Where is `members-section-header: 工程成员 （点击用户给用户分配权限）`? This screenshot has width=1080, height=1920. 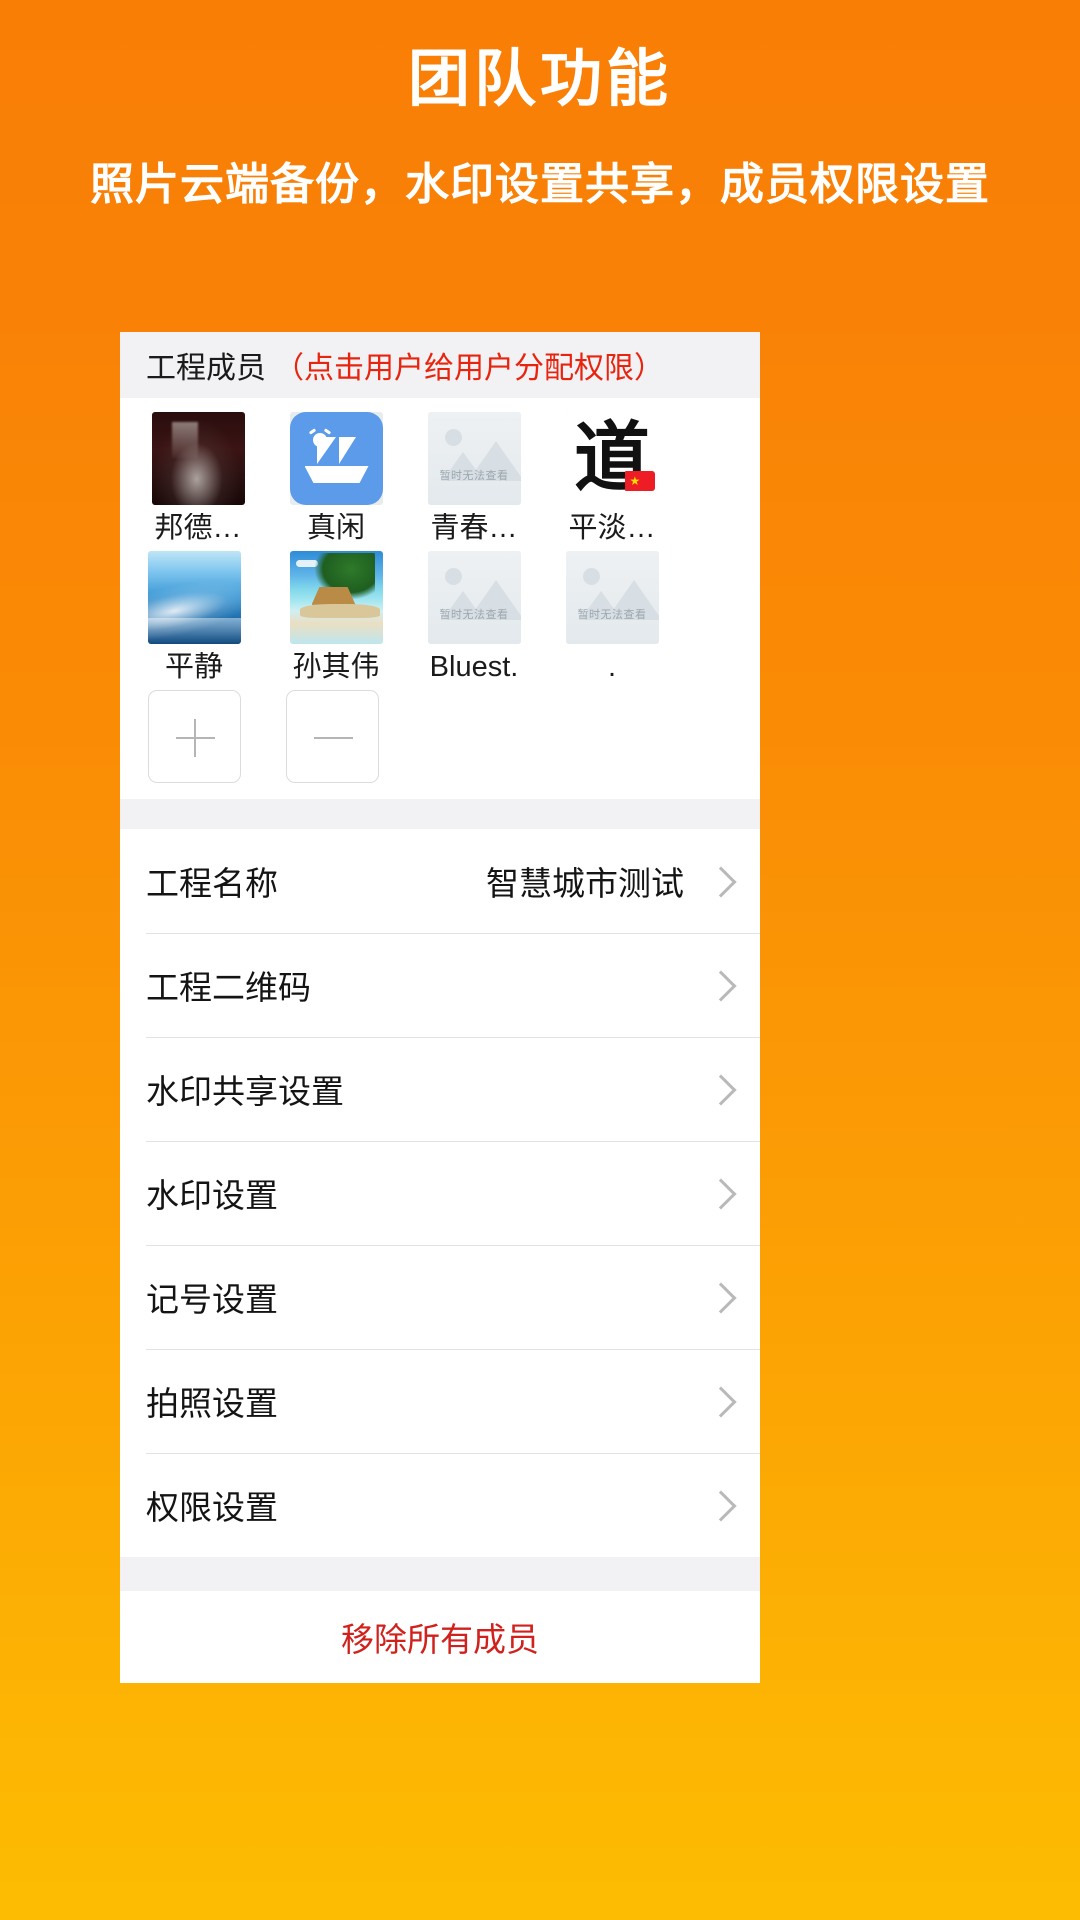 members-section-header: 工程成员 （点击用户给用户分配权限） is located at coordinates (440, 365).